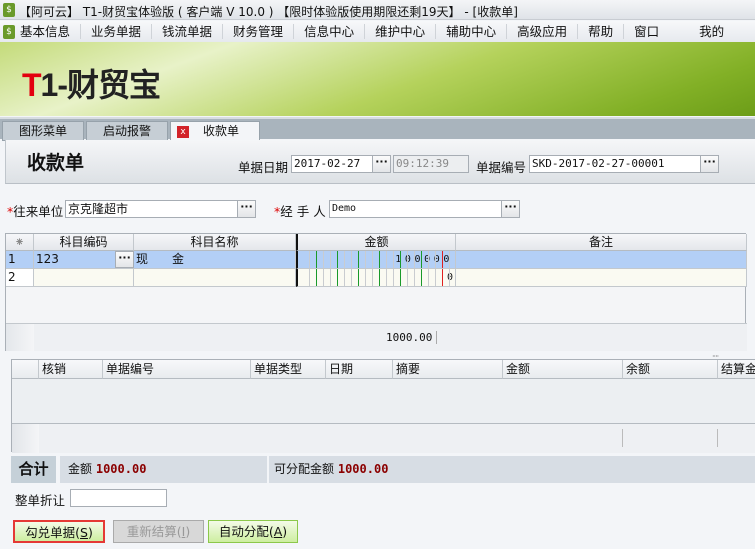 The height and width of the screenshot is (549, 755). What do you see at coordinates (431, 164) in the screenshot?
I see `time-field: 09:12:39` at bounding box center [431, 164].